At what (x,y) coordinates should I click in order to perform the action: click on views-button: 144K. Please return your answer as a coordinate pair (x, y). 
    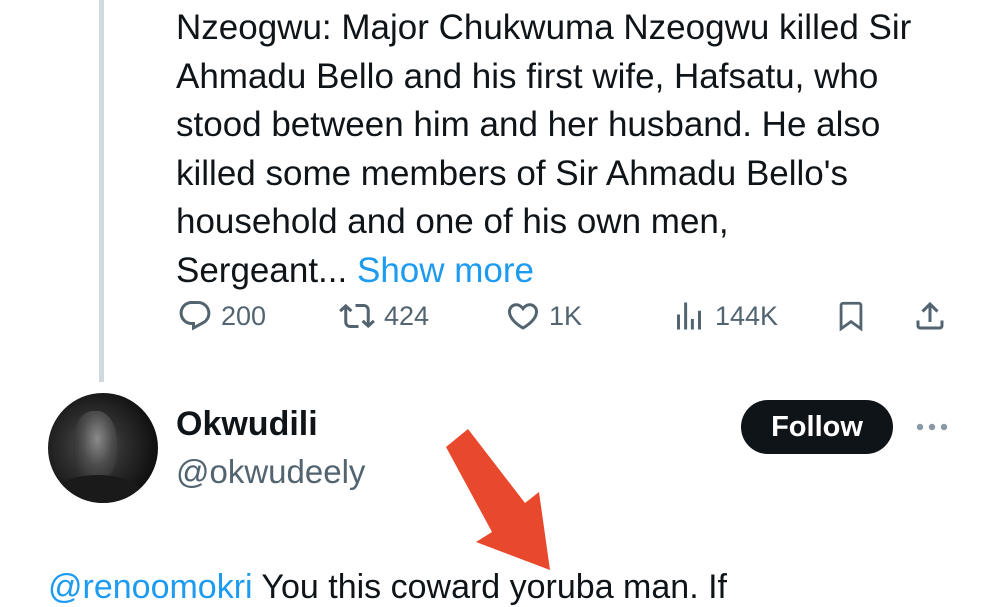
    Looking at the image, I should click on (724, 316).